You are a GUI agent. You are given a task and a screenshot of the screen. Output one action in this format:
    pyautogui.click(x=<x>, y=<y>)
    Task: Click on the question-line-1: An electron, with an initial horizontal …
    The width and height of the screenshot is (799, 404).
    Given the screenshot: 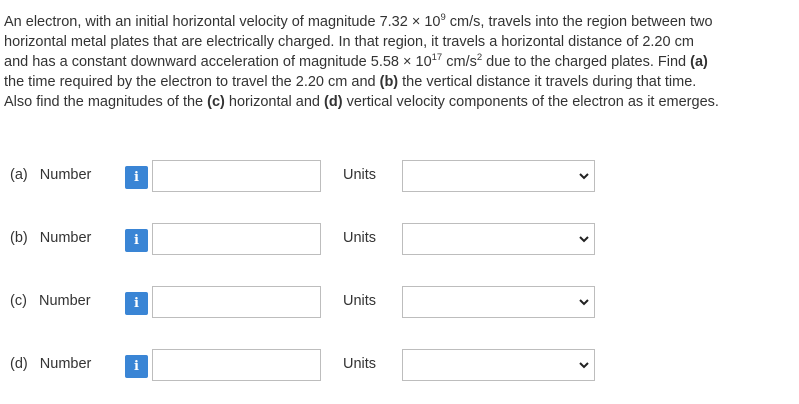 What is the action you would take?
    pyautogui.click(x=222, y=22)
    